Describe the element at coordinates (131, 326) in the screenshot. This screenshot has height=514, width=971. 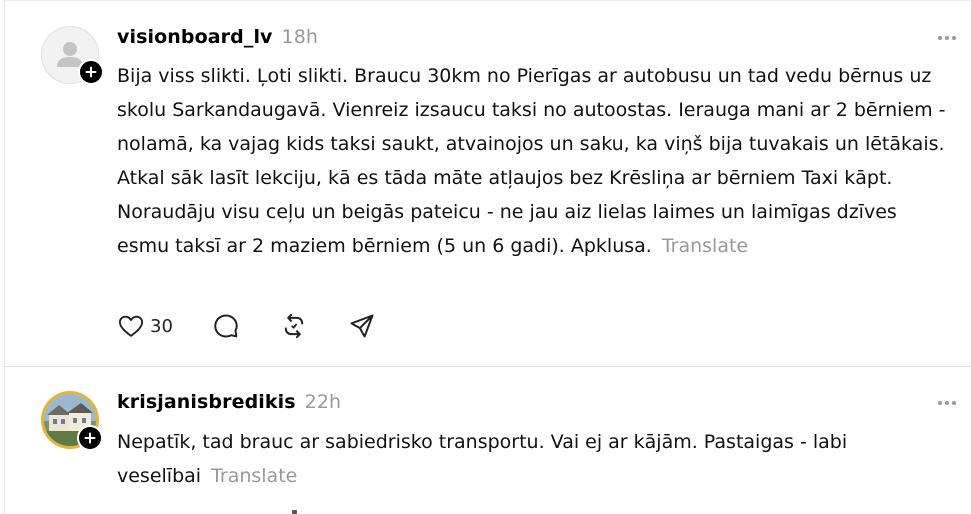
I see `heart-icon` at that location.